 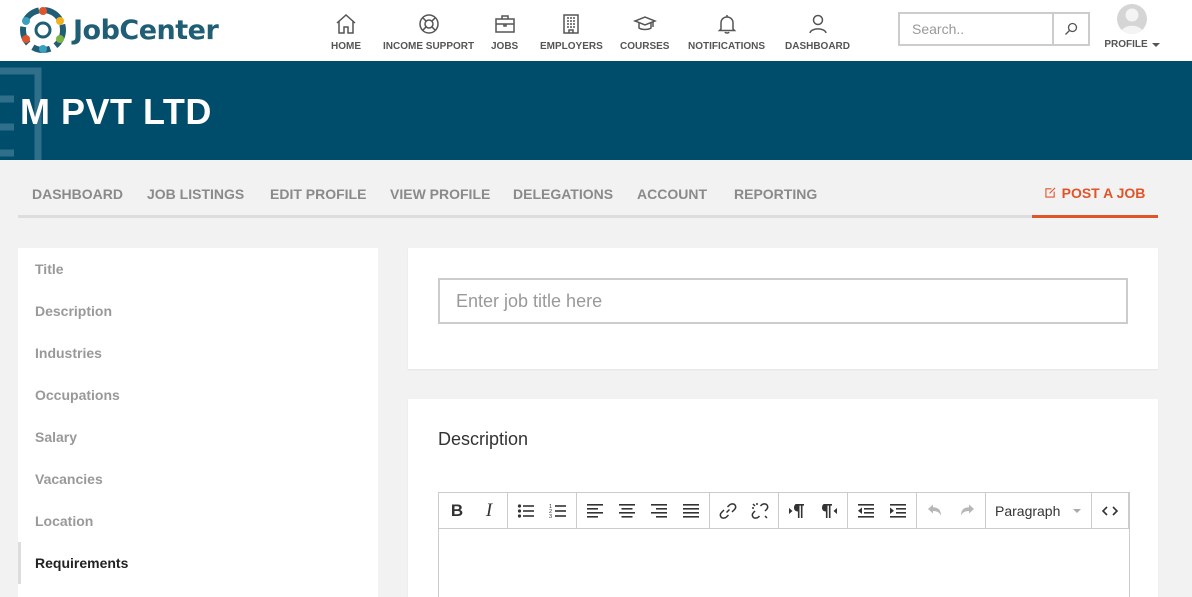 I want to click on nav-jobs: JOBS, so click(x=504, y=32).